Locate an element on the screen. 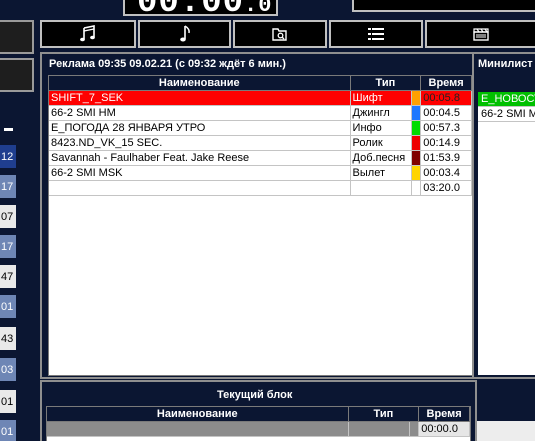 The width and height of the screenshot is (535, 441). side-number: 07 is located at coordinates (8, 217).